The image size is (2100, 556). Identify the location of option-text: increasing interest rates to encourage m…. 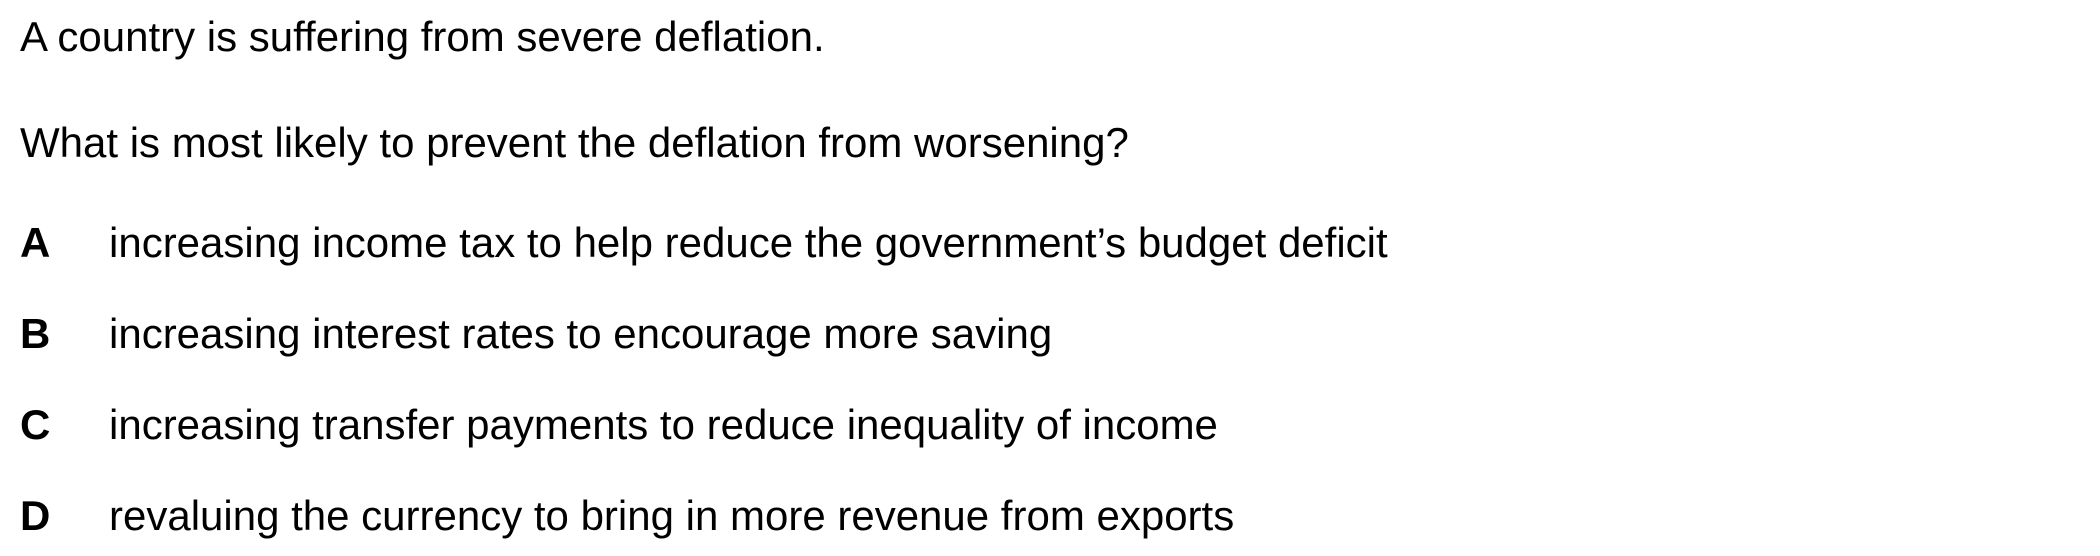
(581, 333).